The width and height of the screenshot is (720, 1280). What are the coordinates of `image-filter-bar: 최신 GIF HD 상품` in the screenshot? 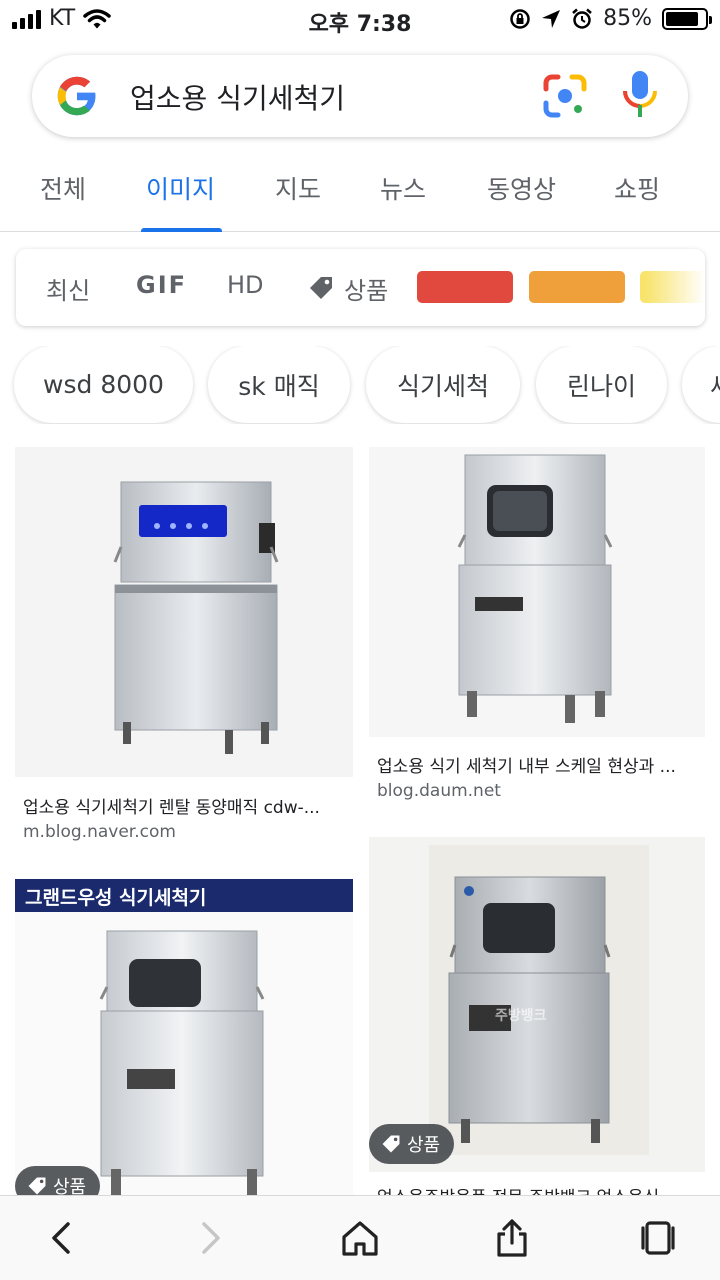 It's located at (360, 287).